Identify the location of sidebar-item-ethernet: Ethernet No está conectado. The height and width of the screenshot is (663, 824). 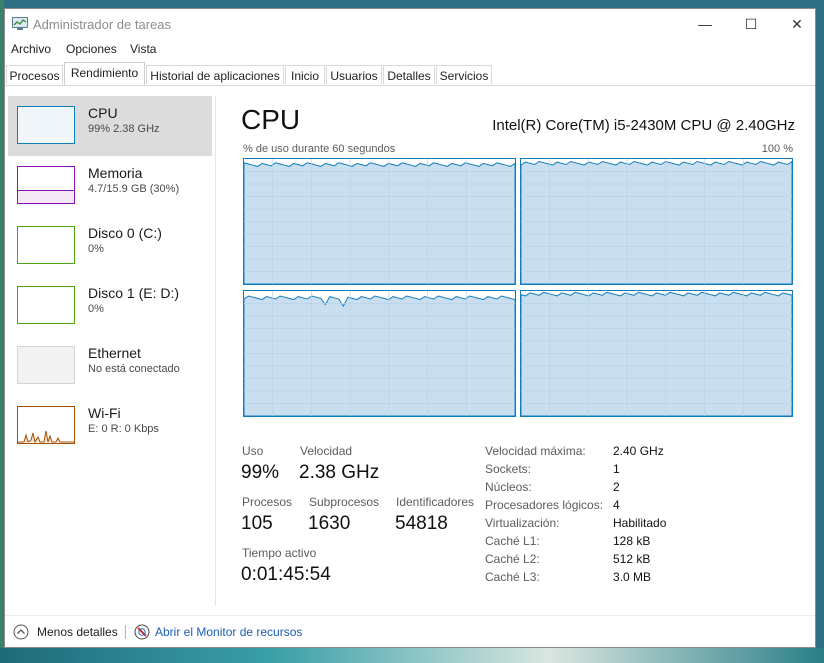
(110, 366).